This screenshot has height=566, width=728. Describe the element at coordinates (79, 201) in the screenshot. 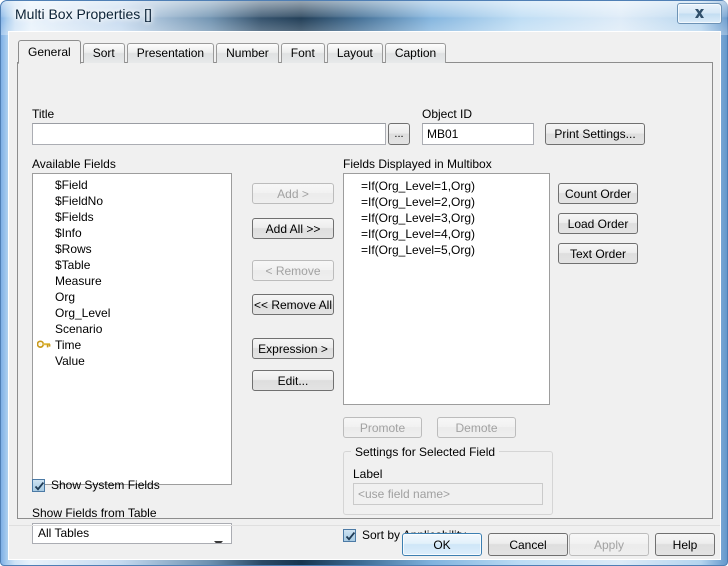

I see `available-field-name: $FieldNo` at that location.